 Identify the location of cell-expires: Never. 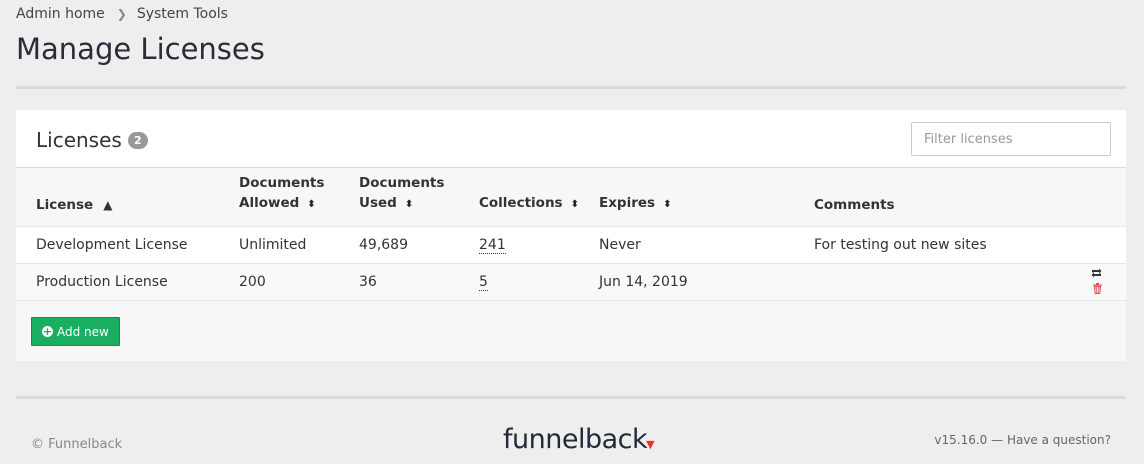
(620, 244).